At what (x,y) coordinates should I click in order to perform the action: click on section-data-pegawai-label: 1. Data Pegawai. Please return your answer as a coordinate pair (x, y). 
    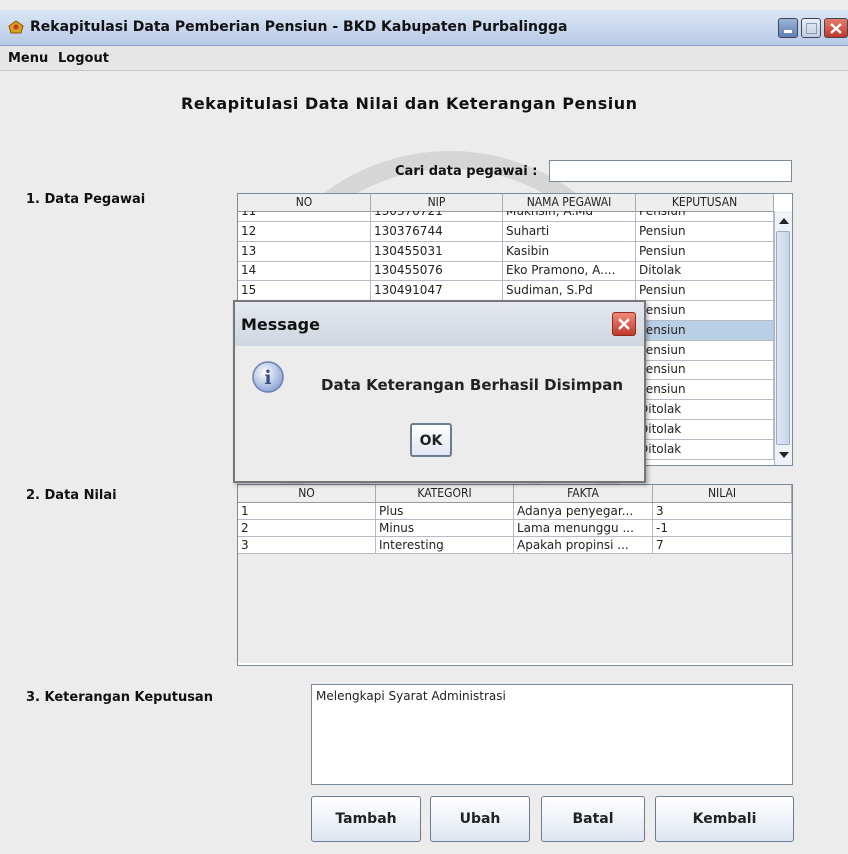
    Looking at the image, I should click on (86, 199).